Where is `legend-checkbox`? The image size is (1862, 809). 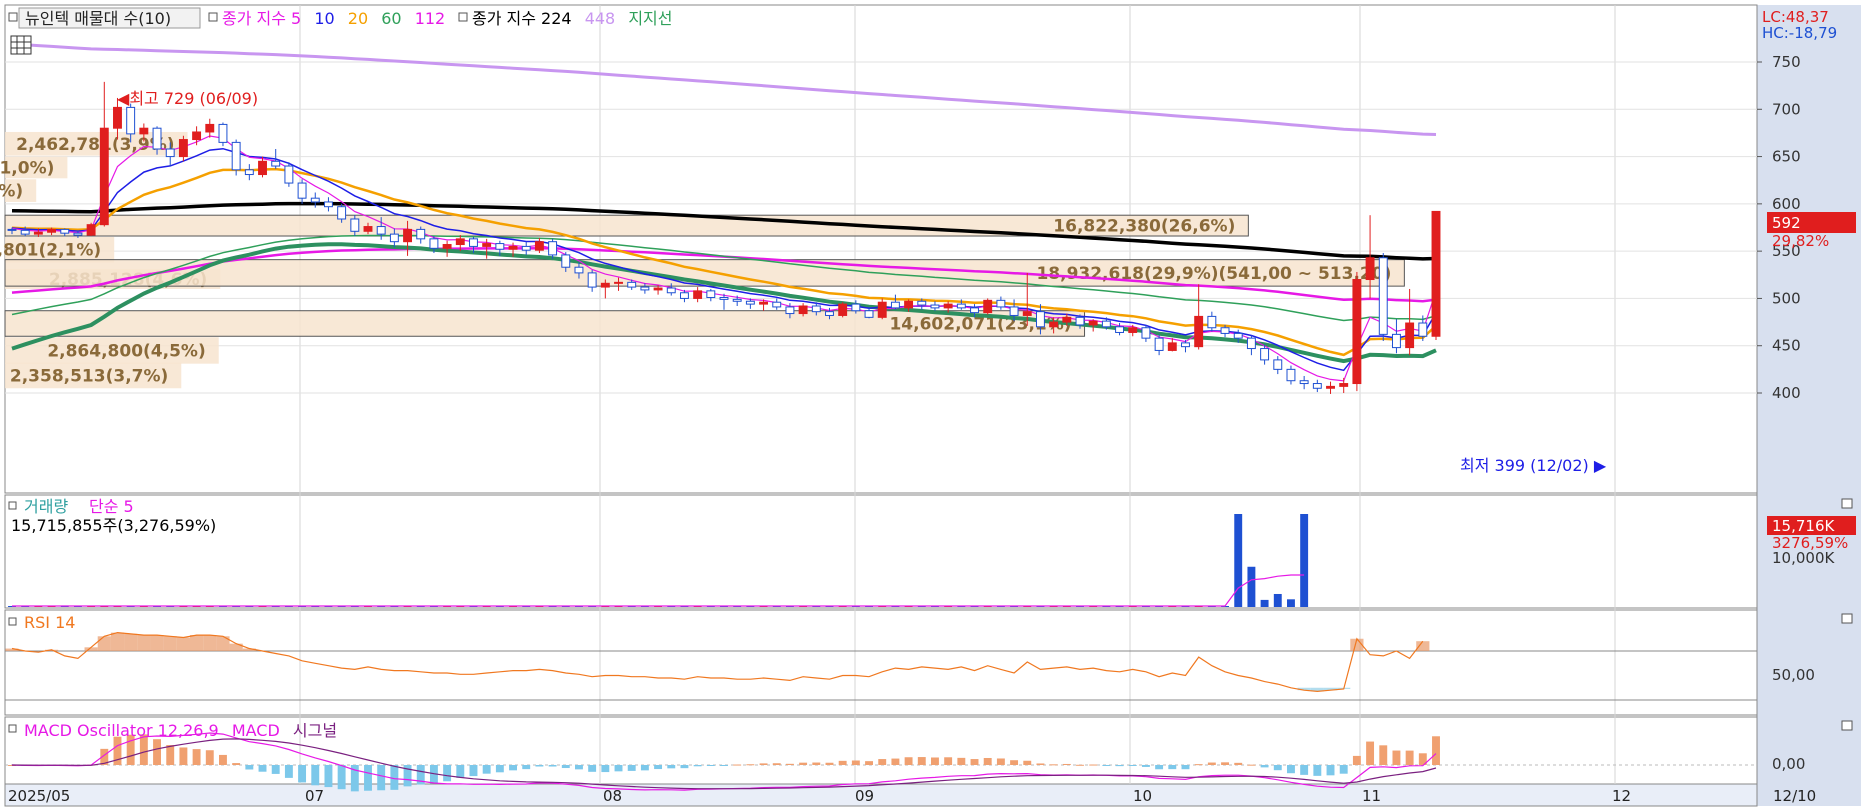 legend-checkbox is located at coordinates (13, 17).